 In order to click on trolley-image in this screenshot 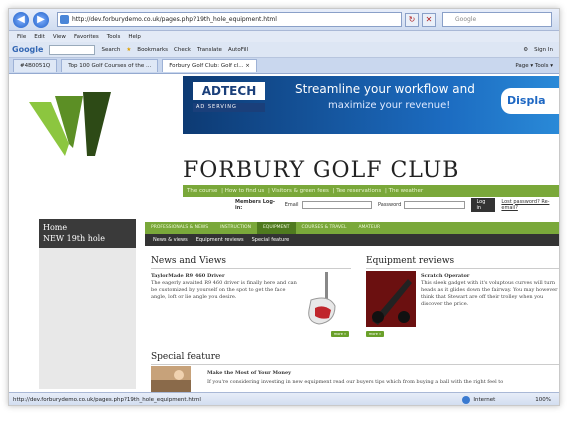, I will do `click(391, 299)`.